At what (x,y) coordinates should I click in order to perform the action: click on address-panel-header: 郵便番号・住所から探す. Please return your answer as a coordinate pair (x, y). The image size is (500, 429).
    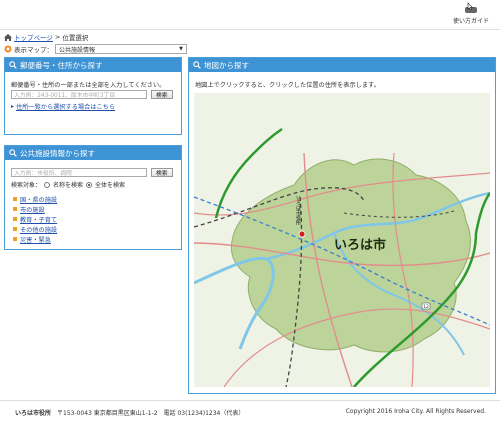
    Looking at the image, I should click on (93, 65).